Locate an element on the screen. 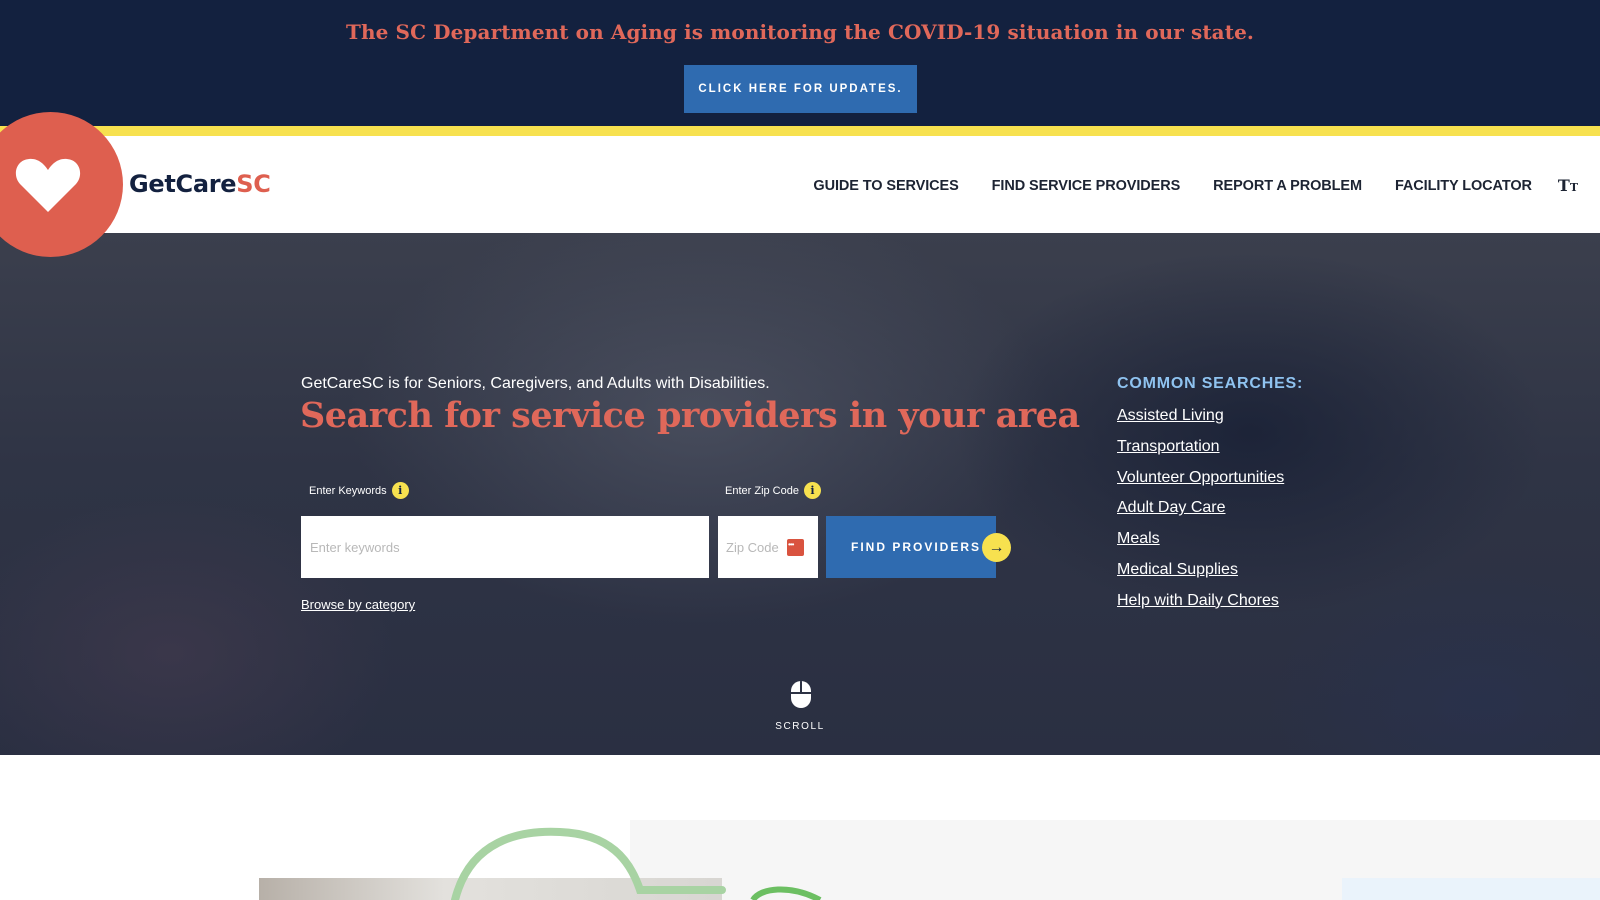 The image size is (1600, 900). nav-find-service-providers: FIND SERVICE PROVIDERS is located at coordinates (1086, 186).